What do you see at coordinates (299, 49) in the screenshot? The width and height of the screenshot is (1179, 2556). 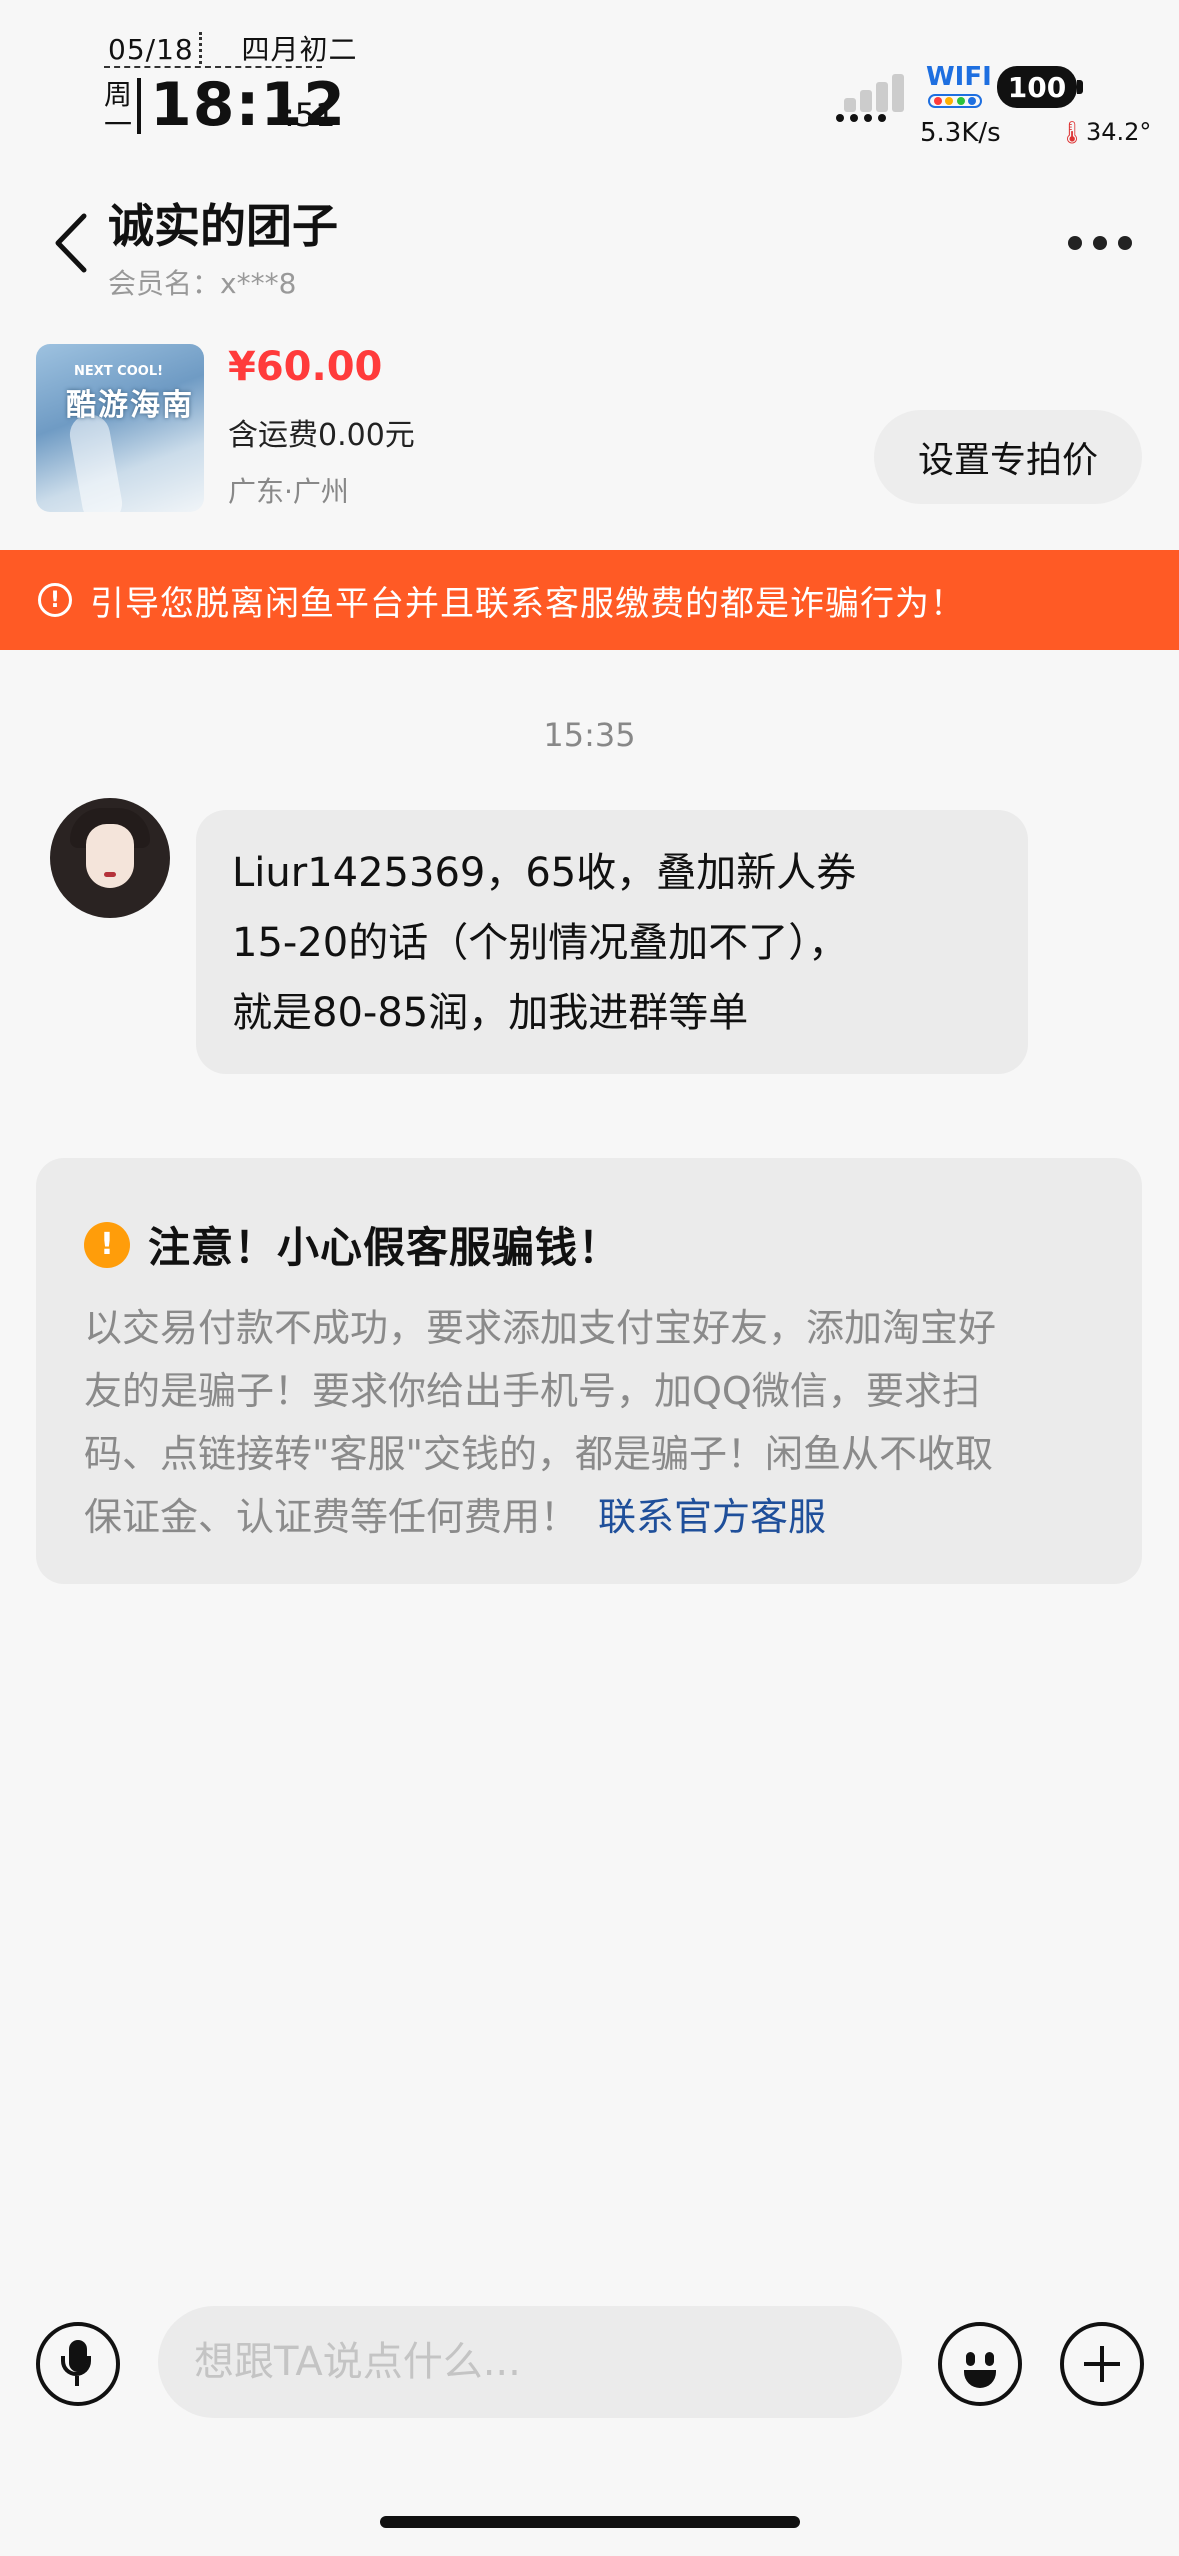 I see `status-lunar-date: 四月初二` at bounding box center [299, 49].